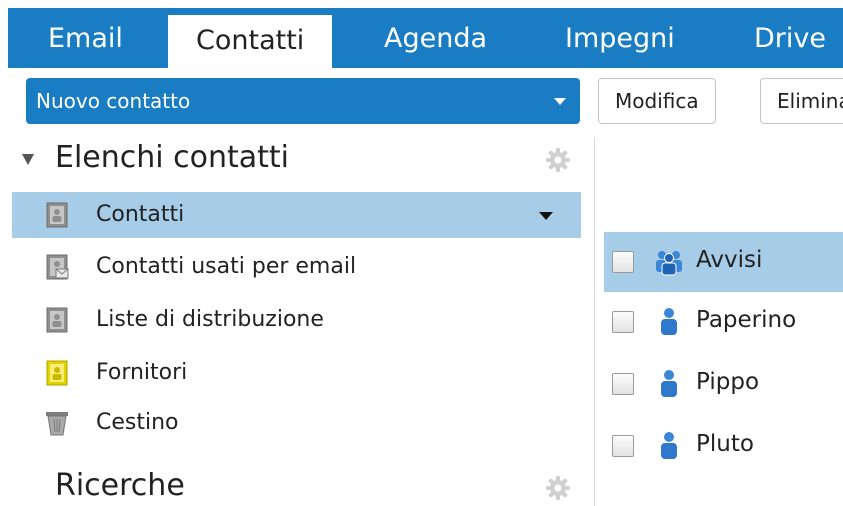 The height and width of the screenshot is (506, 843). I want to click on new-contact-label: Nuovo contatto, so click(113, 101).